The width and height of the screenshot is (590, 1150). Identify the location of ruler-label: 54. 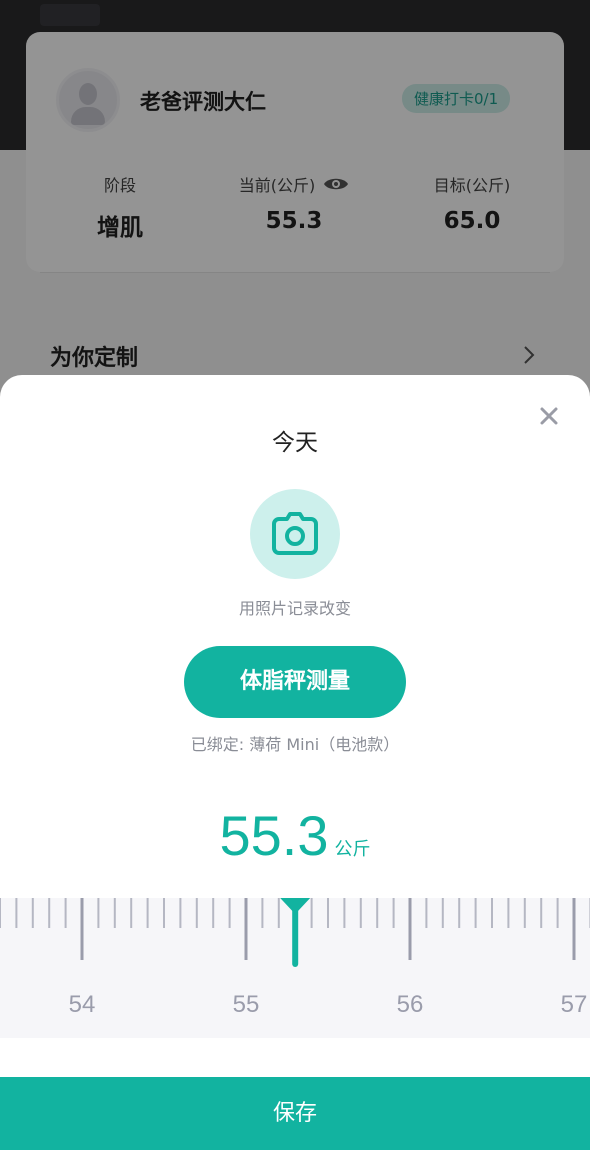
(82, 1004).